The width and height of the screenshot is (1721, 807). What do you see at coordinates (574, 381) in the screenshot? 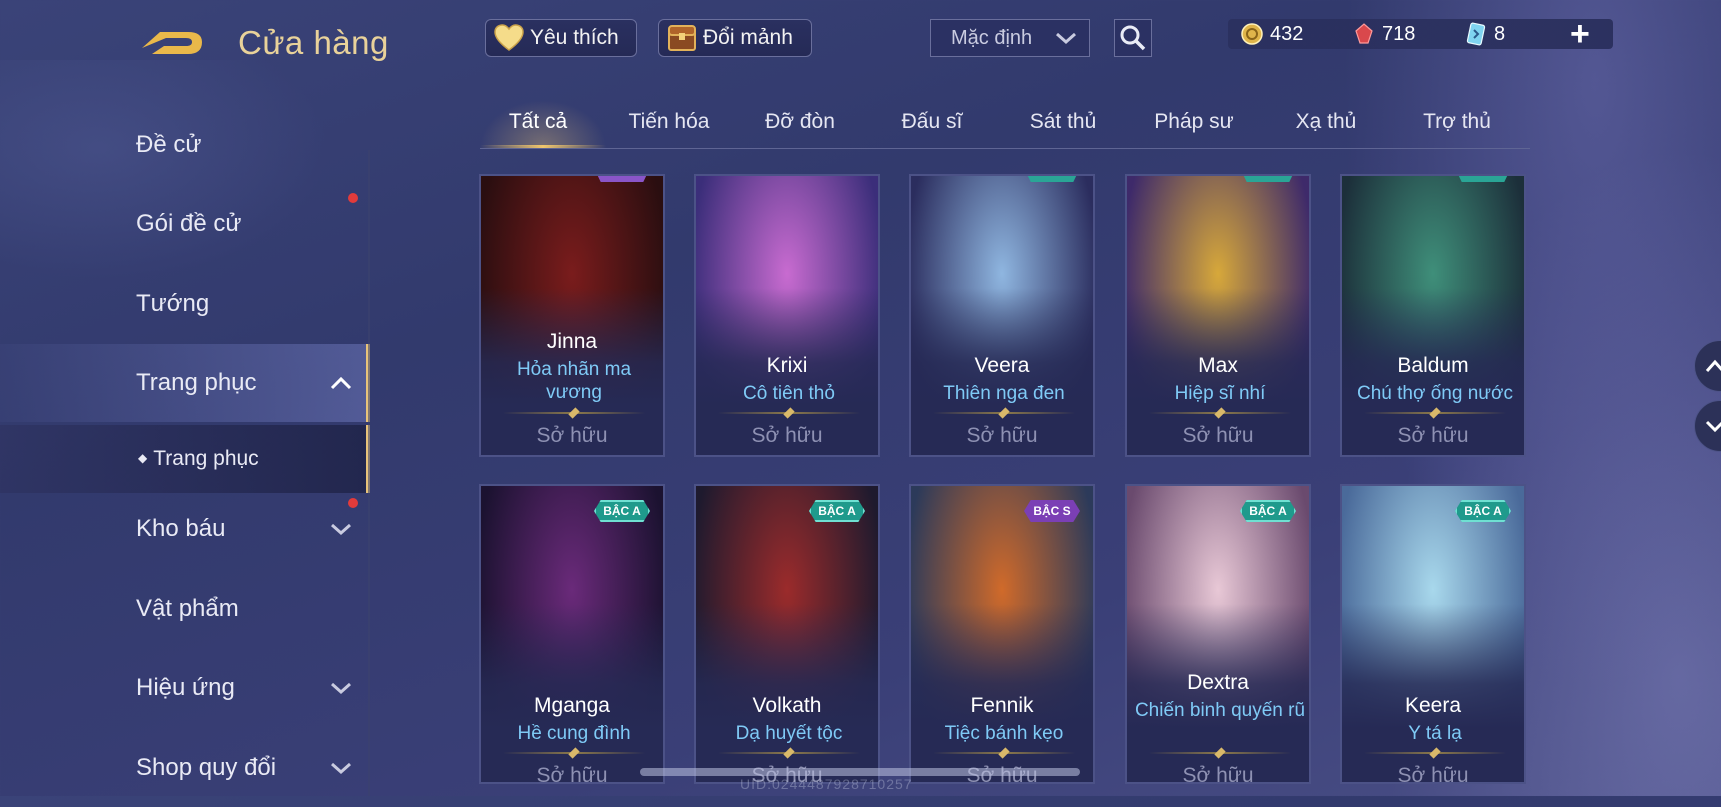
I see `skin-name: Hỏa nhãn ma vương` at bounding box center [574, 381].